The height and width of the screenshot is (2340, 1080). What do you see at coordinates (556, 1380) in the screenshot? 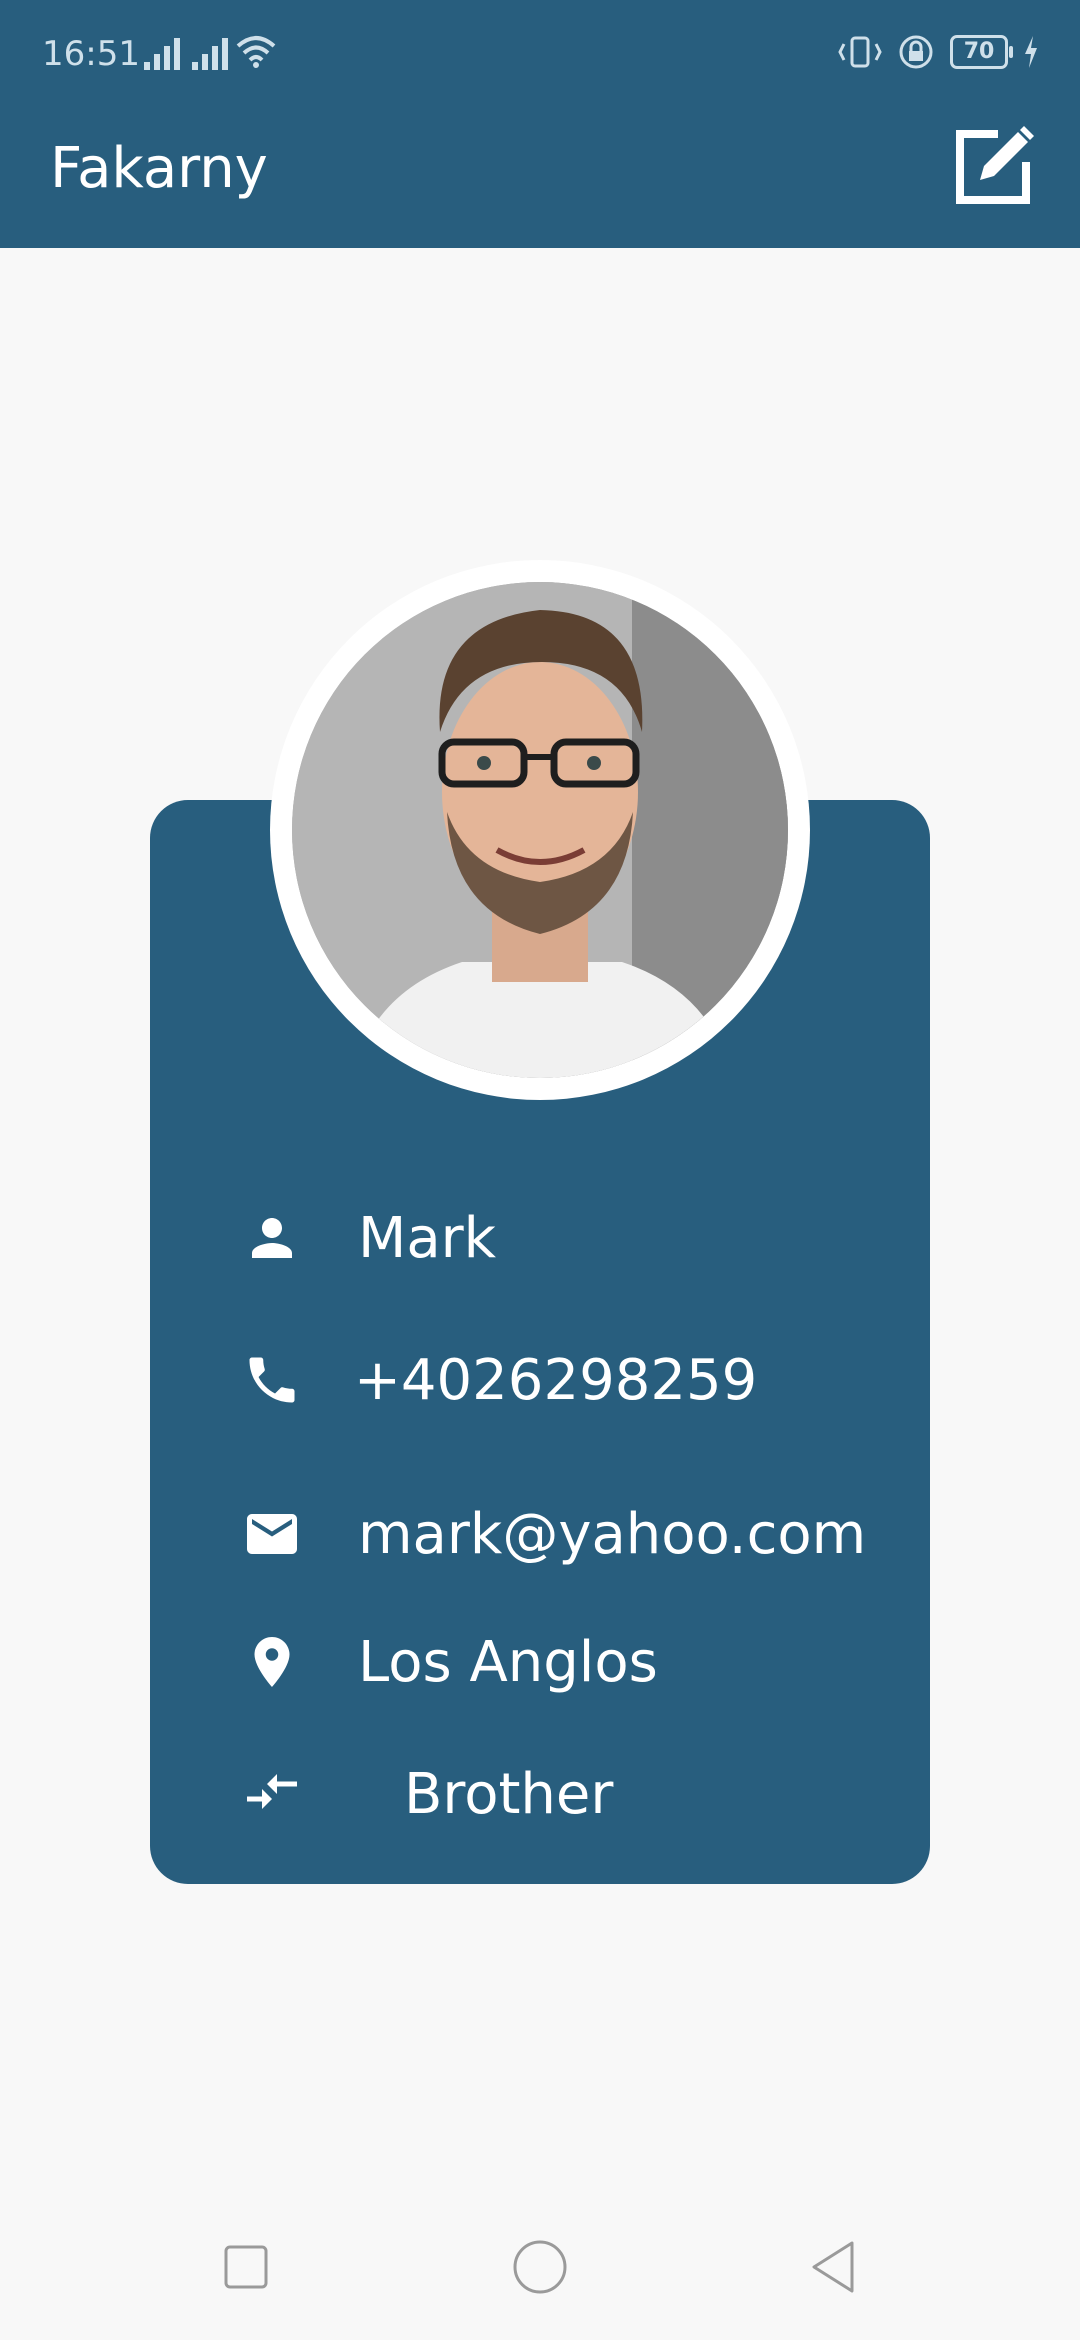
I see `contact-phone: +4026298259` at bounding box center [556, 1380].